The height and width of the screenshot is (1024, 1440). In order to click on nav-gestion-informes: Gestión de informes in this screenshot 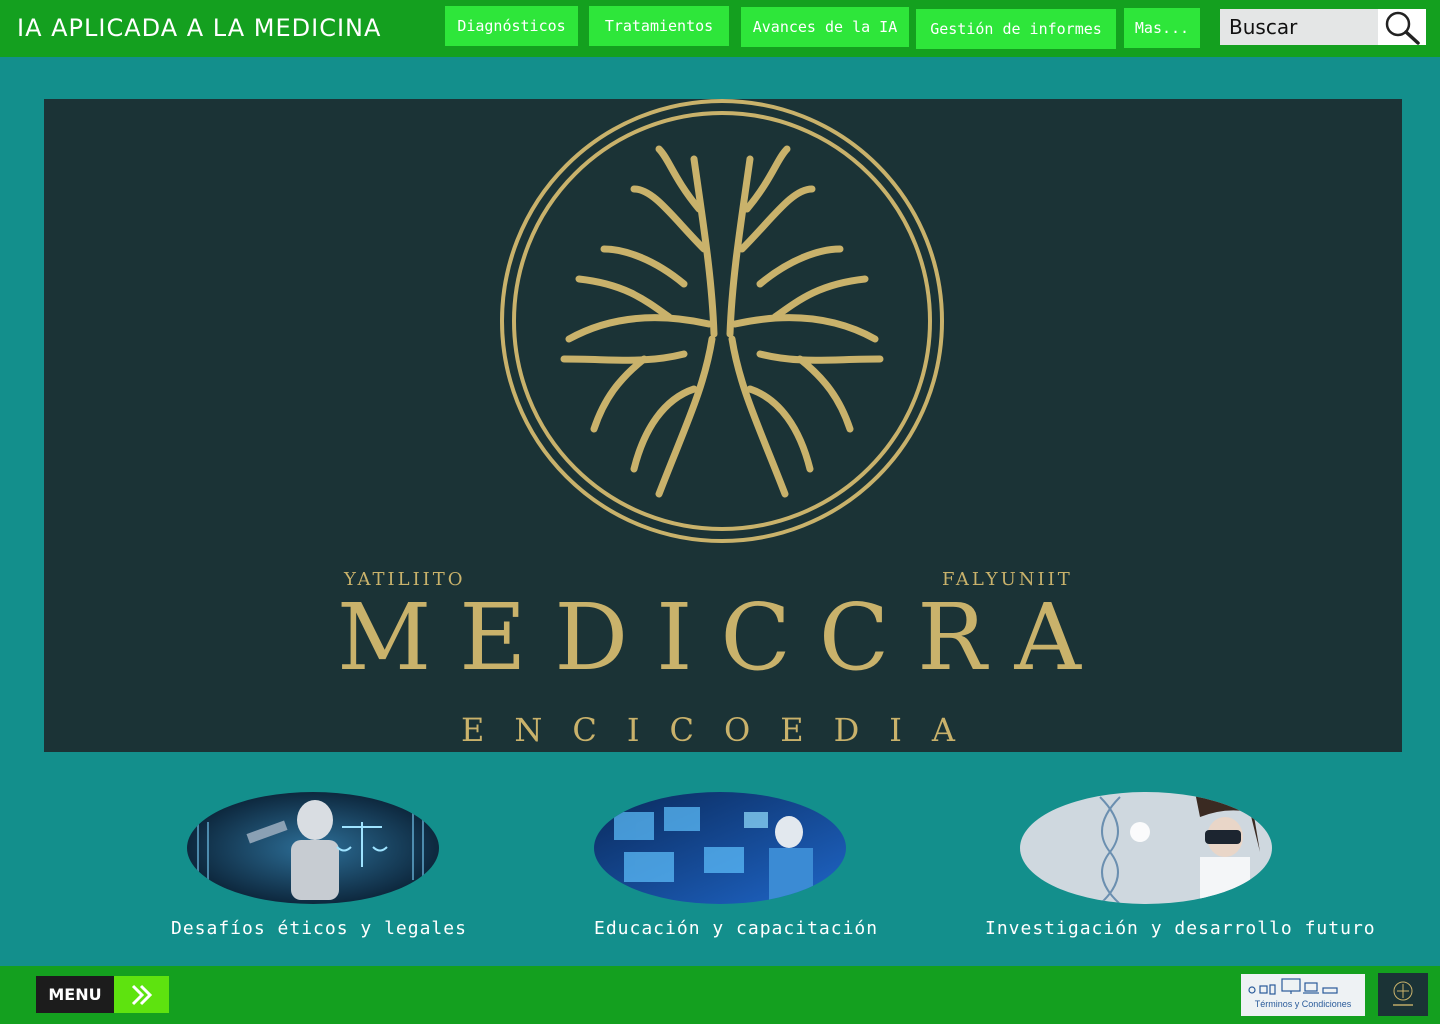, I will do `click(1016, 29)`.